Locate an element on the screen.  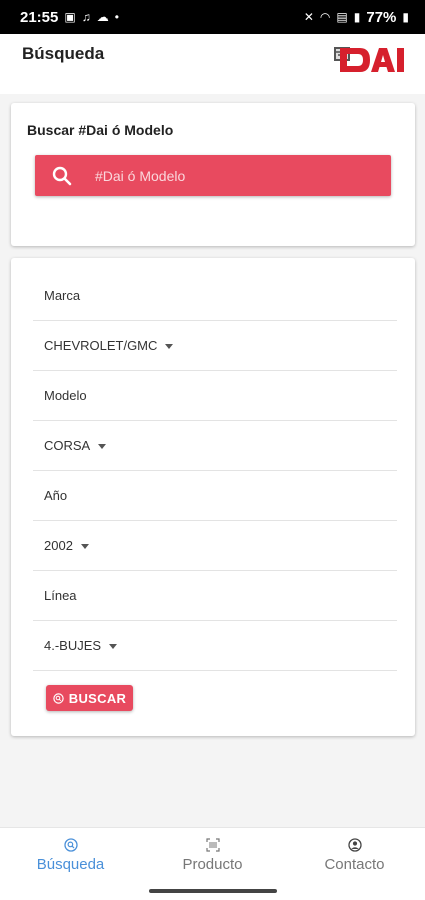
modelo-label: Modelo is located at coordinates (215, 396).